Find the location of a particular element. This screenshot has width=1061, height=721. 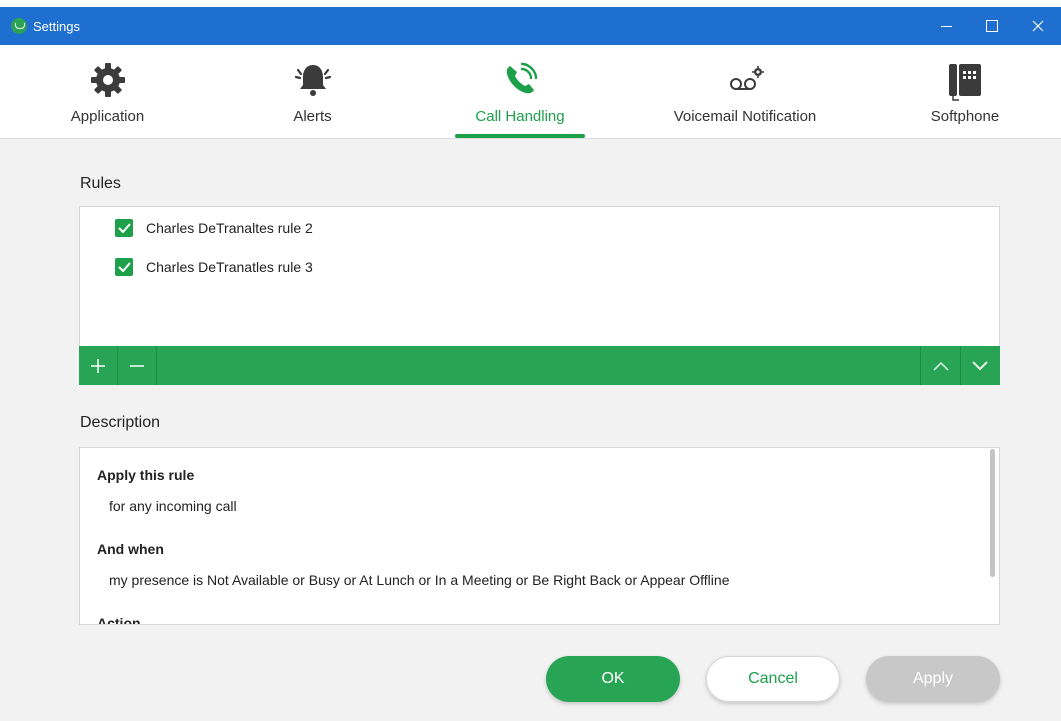

tab-alerts: Alerts is located at coordinates (312, 91).